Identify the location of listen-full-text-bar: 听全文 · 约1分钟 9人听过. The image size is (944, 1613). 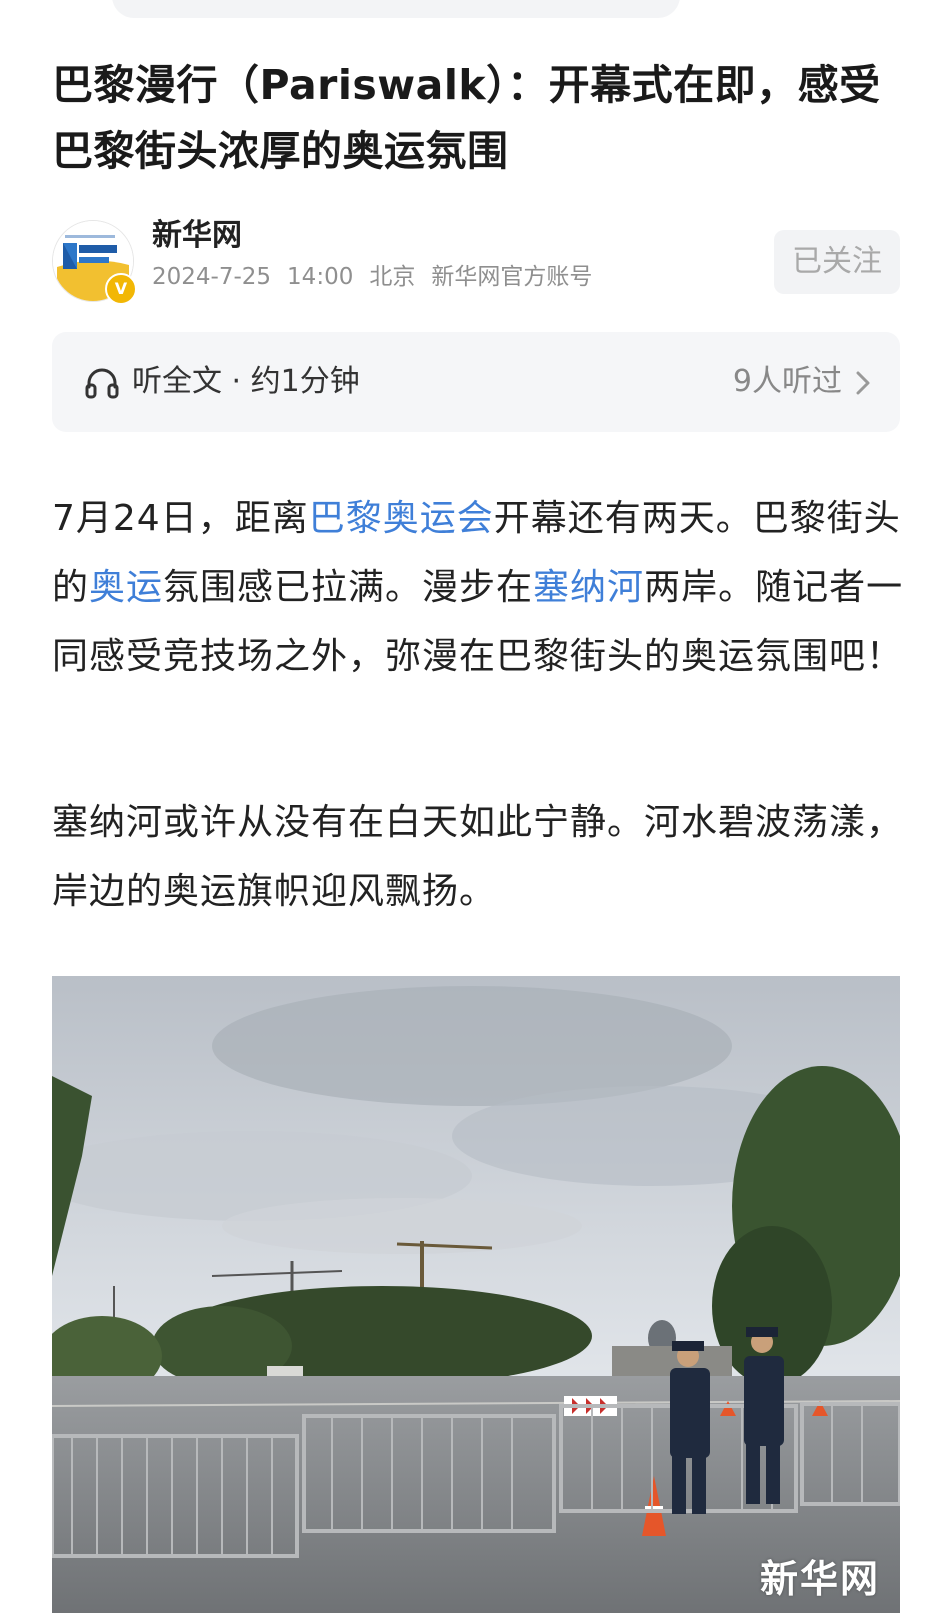
(476, 382).